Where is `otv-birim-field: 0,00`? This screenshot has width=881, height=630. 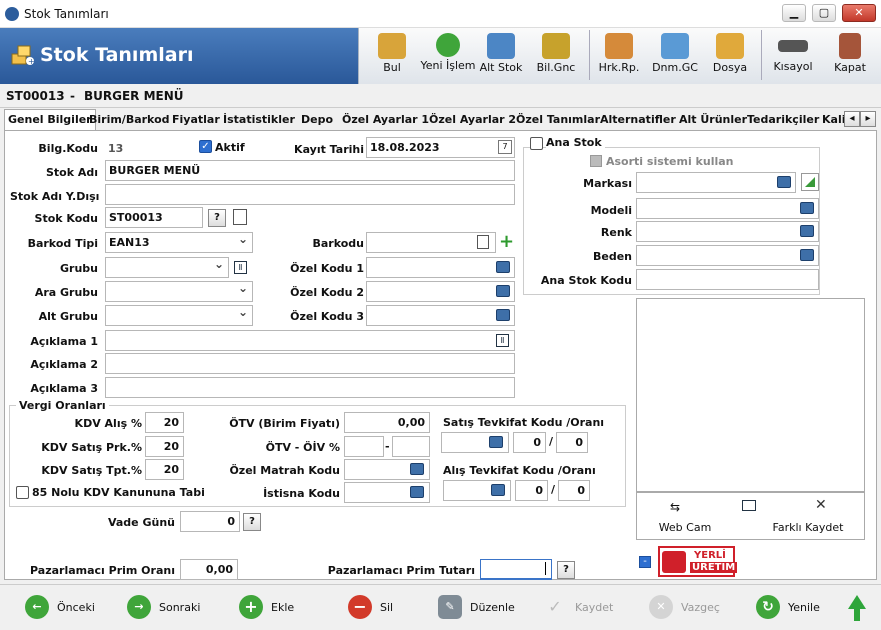 otv-birim-field: 0,00 is located at coordinates (387, 422).